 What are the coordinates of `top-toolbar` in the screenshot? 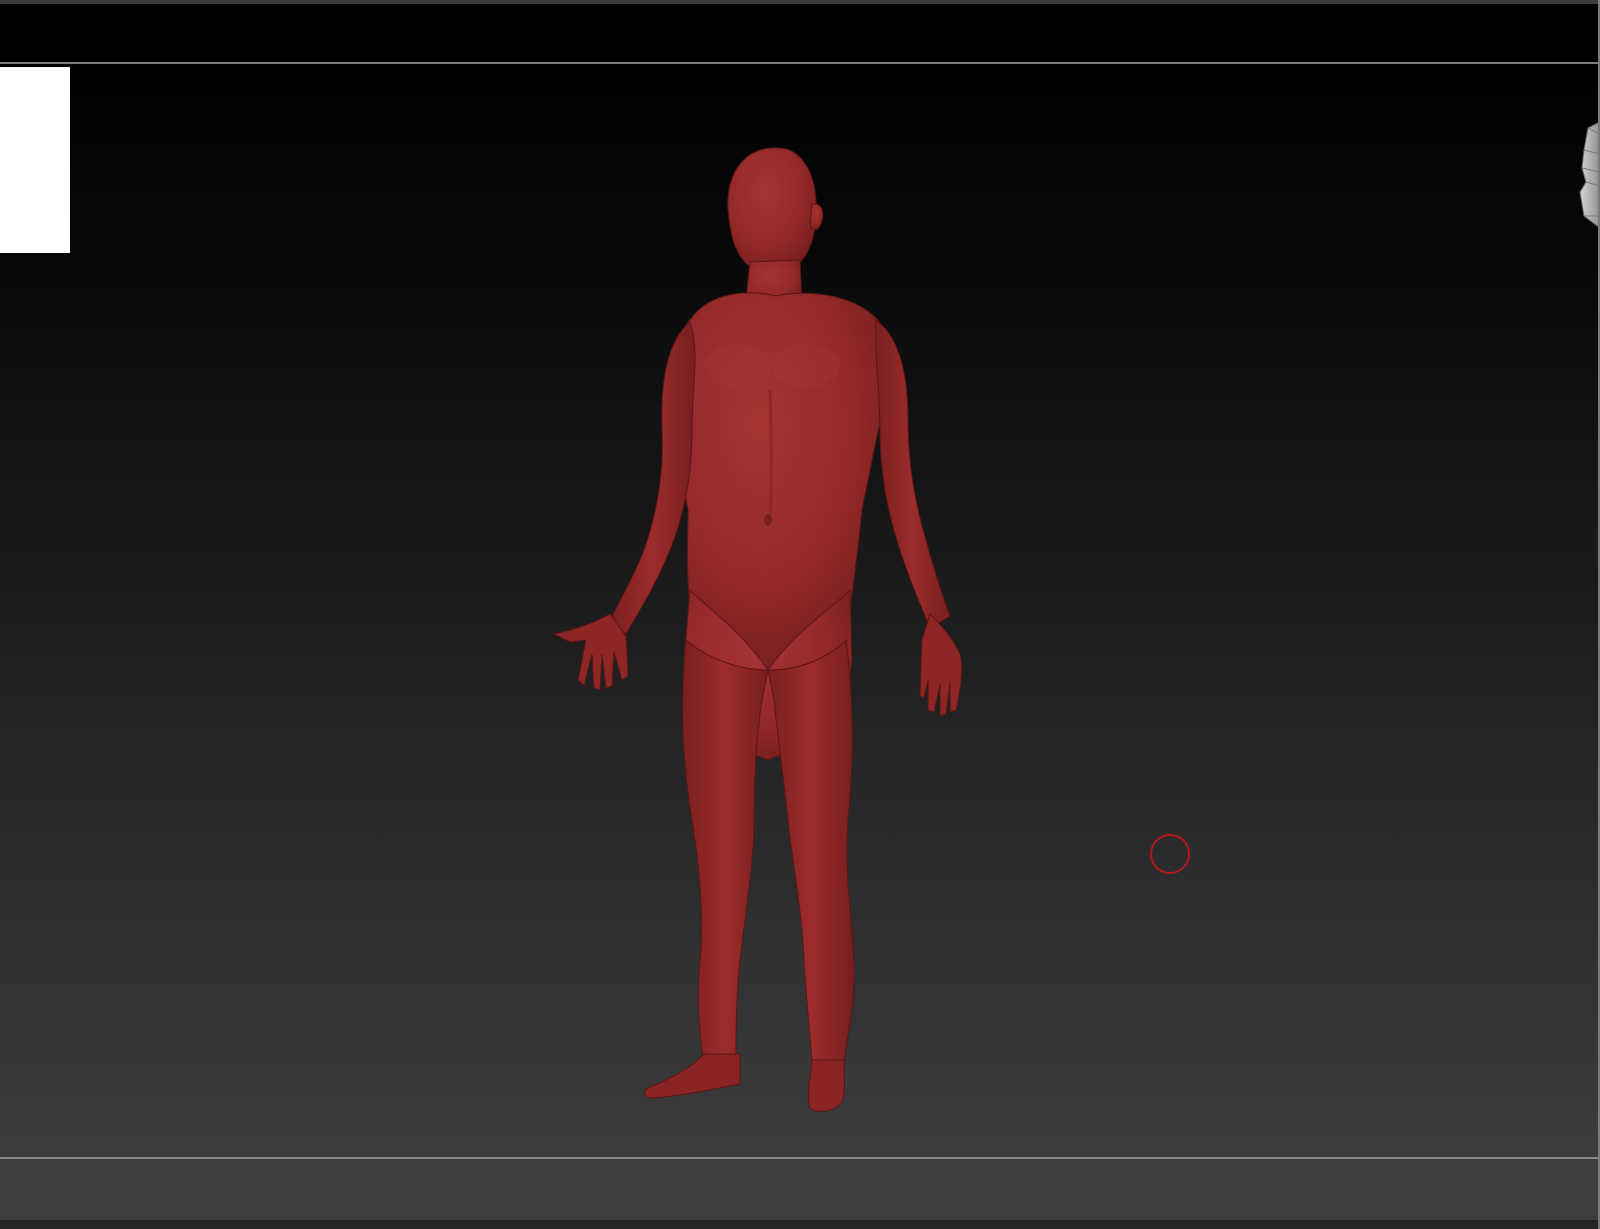 It's located at (799, 33).